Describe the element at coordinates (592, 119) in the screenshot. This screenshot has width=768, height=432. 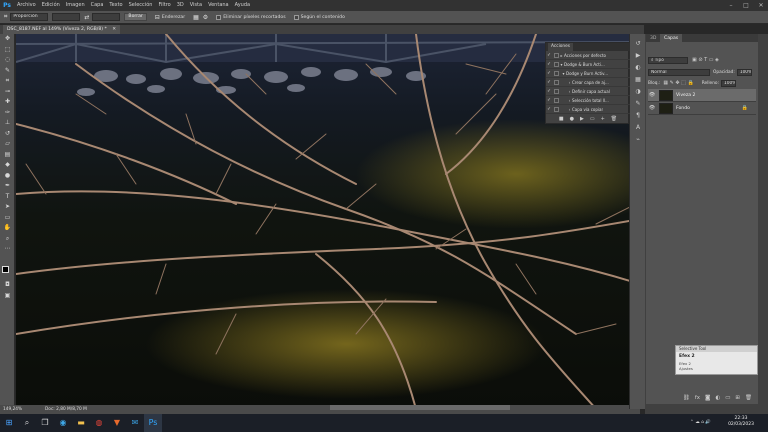
I see `new-set-icon: ▭` at that location.